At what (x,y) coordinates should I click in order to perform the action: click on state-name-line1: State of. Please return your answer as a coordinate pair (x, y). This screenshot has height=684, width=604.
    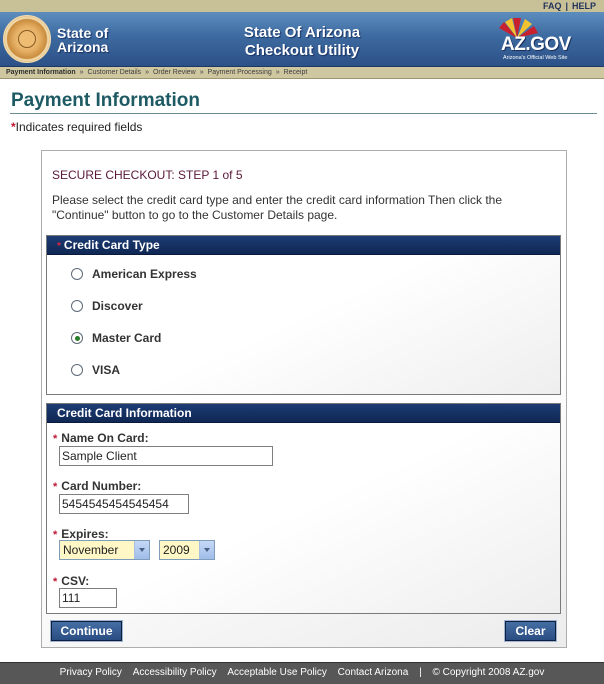
    Looking at the image, I should click on (83, 33).